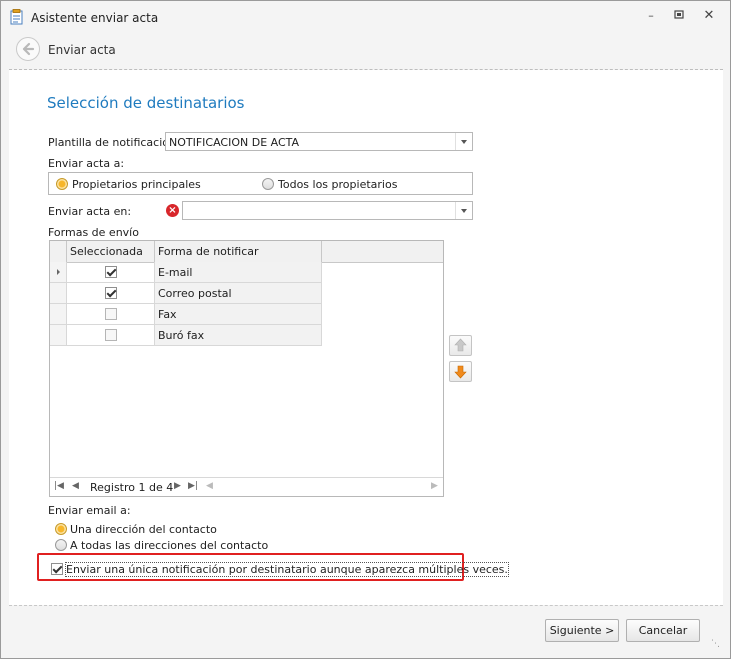 This screenshot has height=659, width=731. I want to click on wizard-header: Enviar acta, so click(366, 50).